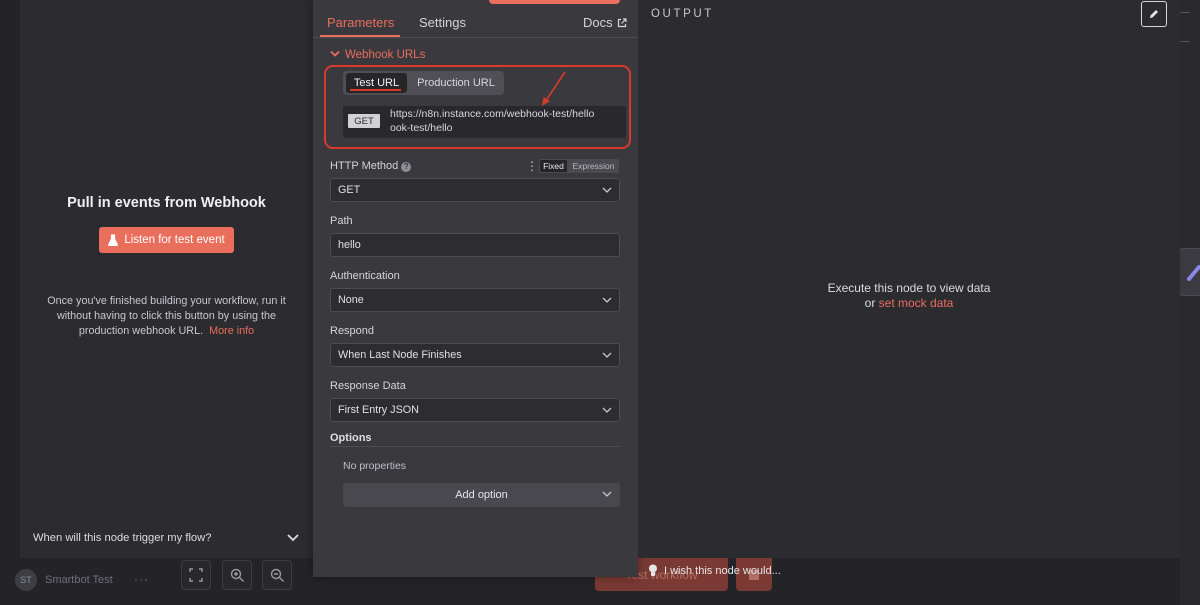 The image size is (1200, 605). What do you see at coordinates (1190, 302) in the screenshot?
I see `canvas-right-edge` at bounding box center [1190, 302].